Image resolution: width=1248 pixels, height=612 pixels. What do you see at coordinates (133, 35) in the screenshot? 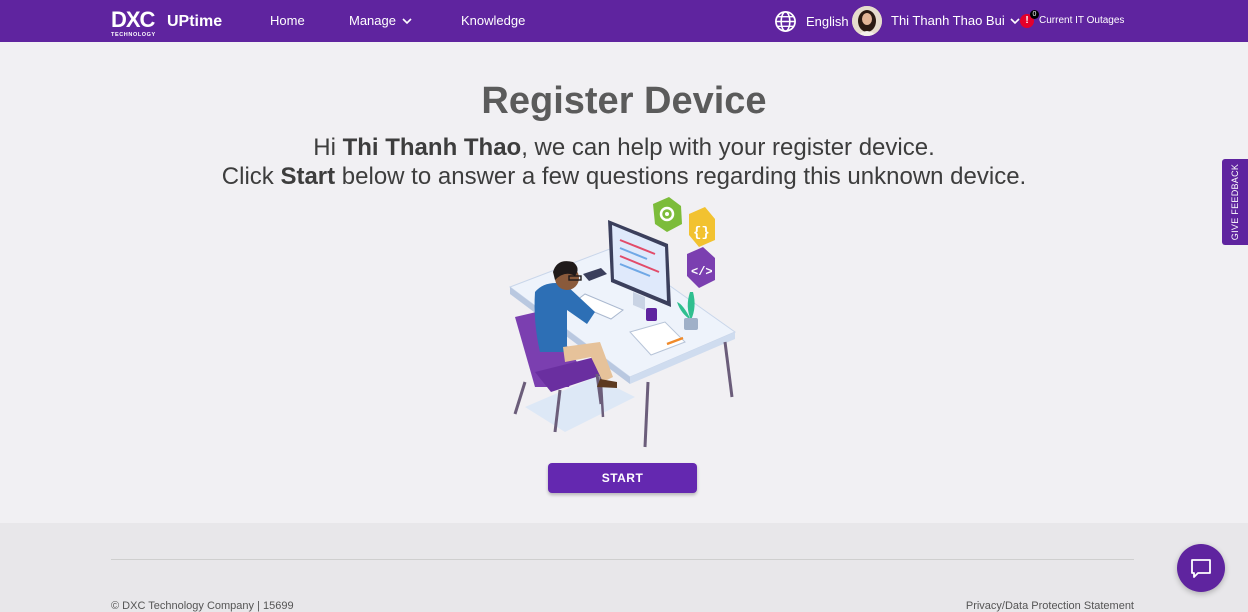
I see `logo-subtitle: TECHNOLOGY` at bounding box center [133, 35].